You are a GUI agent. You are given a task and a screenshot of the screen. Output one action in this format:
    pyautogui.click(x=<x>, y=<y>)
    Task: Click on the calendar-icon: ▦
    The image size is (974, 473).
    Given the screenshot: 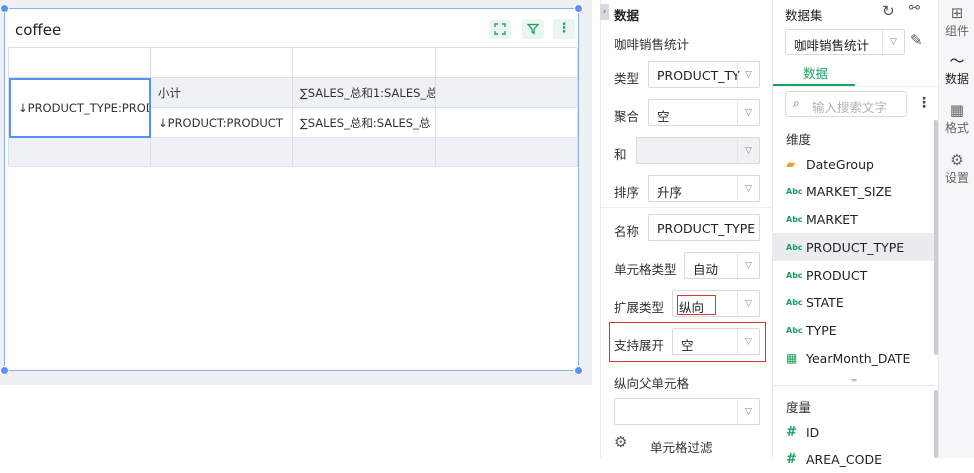 What is the action you would take?
    pyautogui.click(x=792, y=358)
    